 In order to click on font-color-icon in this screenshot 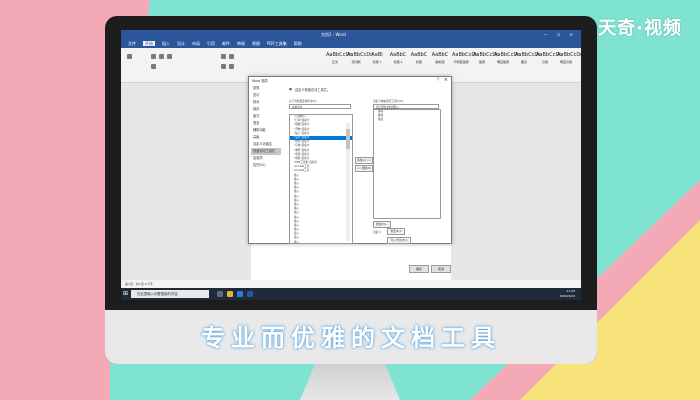, I will do `click(153, 66)`.